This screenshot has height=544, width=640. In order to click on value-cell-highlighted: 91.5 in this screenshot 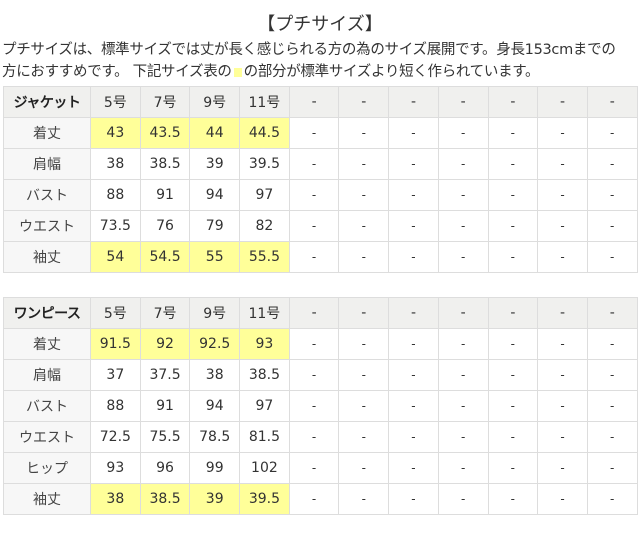, I will do `click(115, 344)`.